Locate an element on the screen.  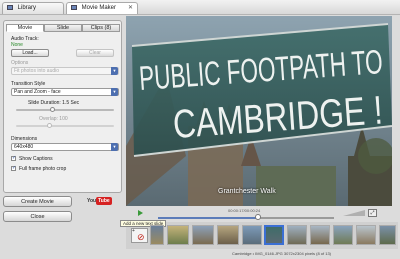
no-symbol-icon: ⊘ is located at coordinates (141, 237).